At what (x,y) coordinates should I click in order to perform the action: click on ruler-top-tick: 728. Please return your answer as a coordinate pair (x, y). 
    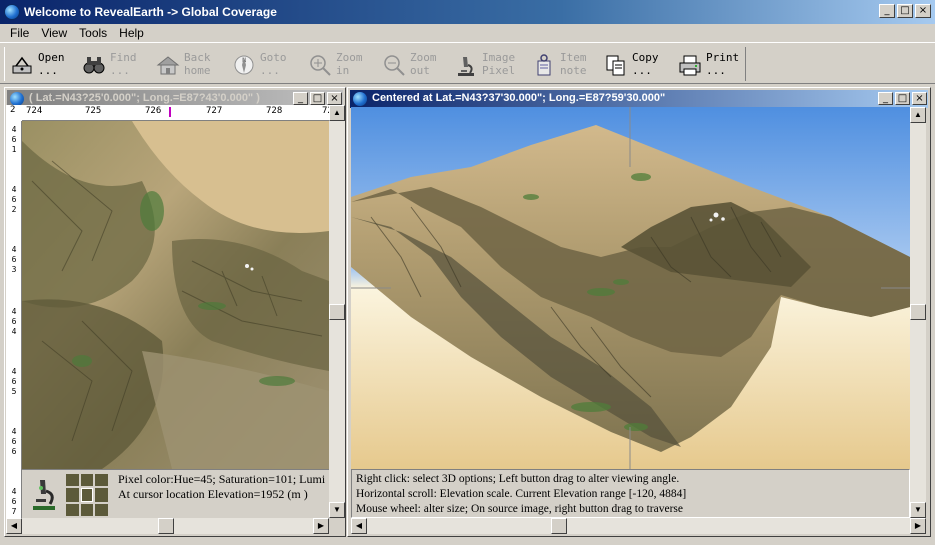
    Looking at the image, I should click on (274, 111).